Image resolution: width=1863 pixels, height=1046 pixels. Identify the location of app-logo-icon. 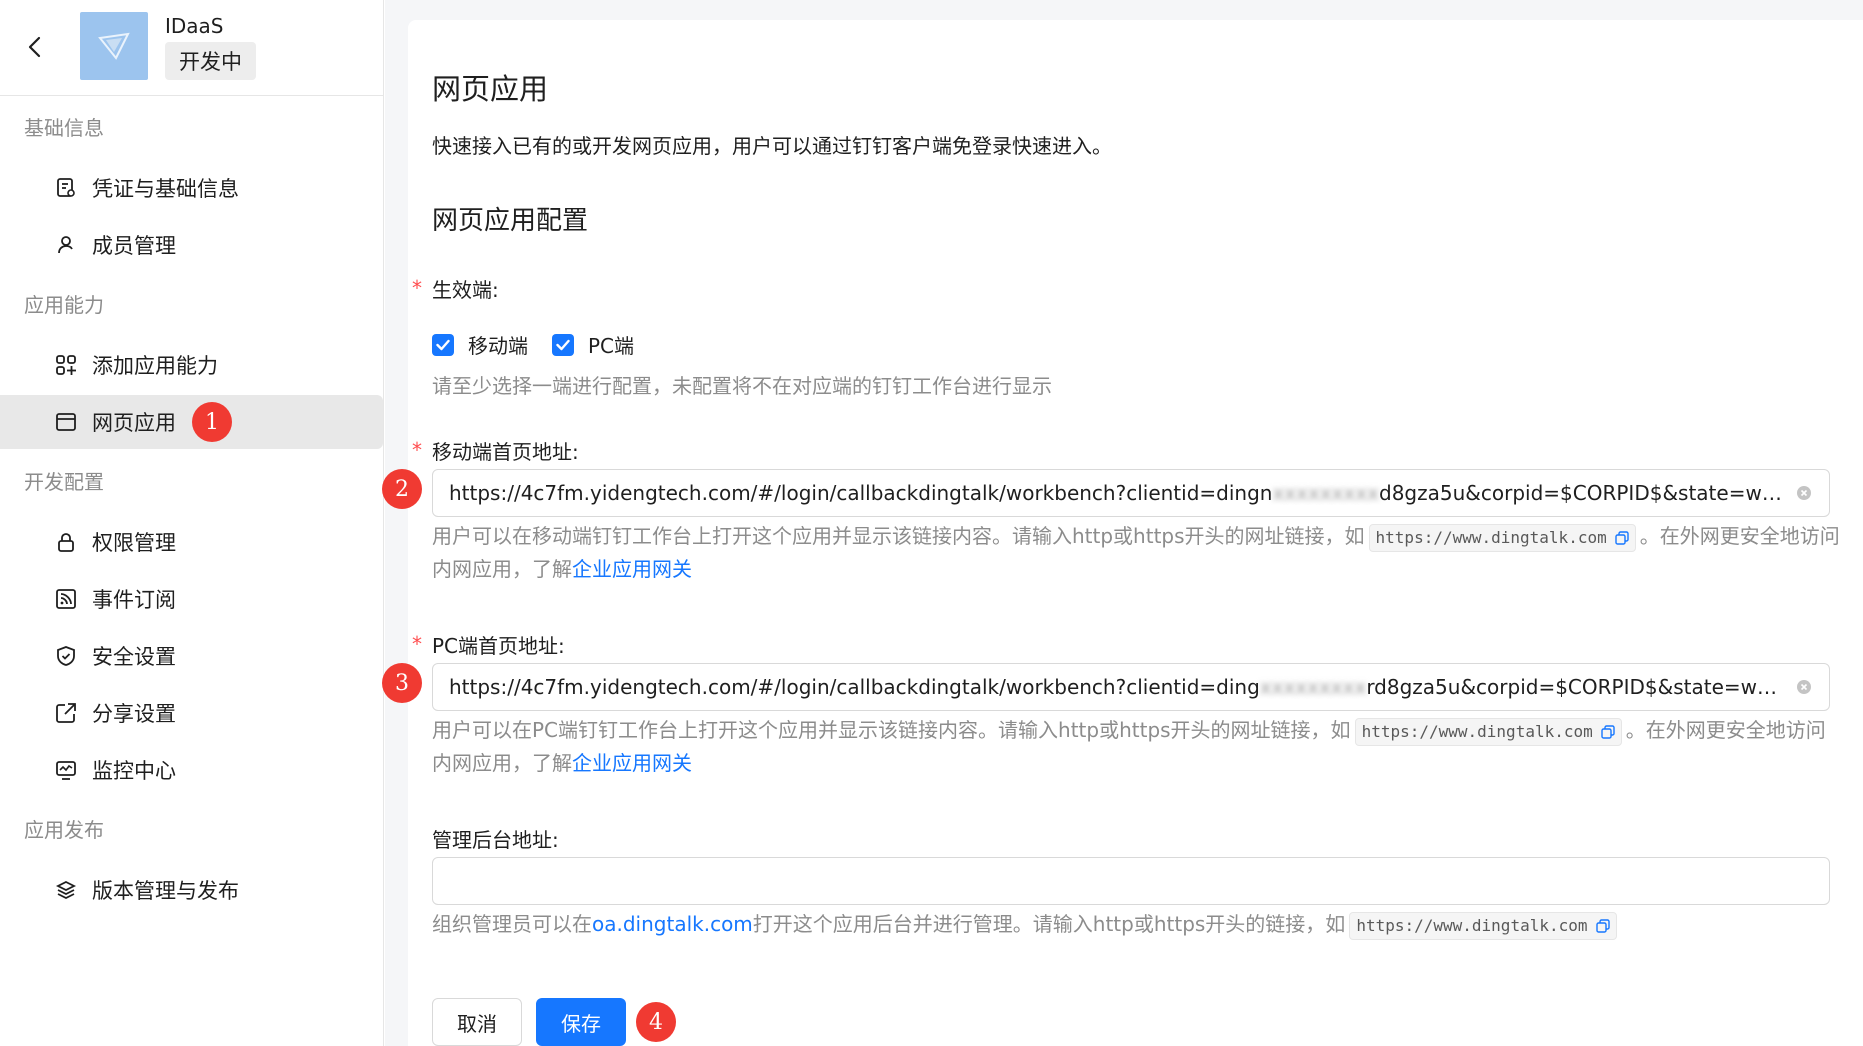
(114, 46).